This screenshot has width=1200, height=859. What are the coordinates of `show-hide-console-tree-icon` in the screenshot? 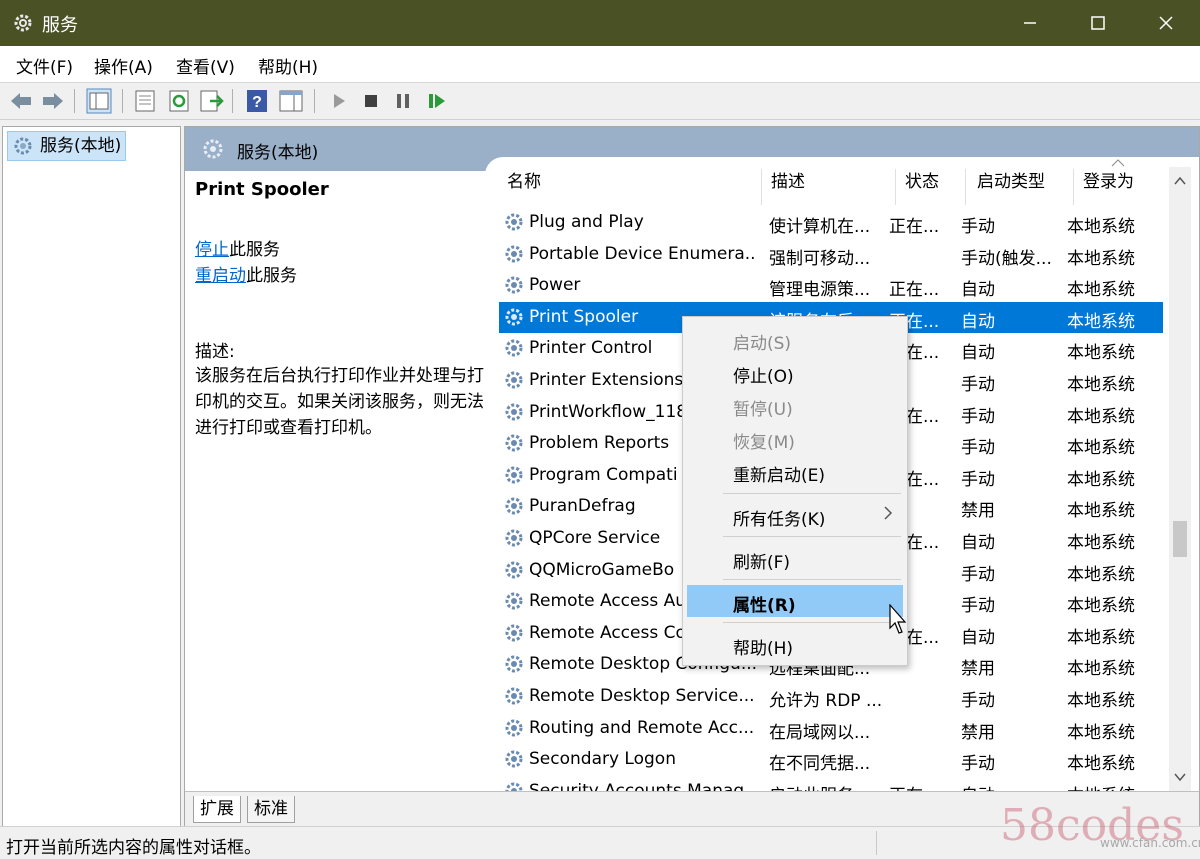 It's located at (99, 101).